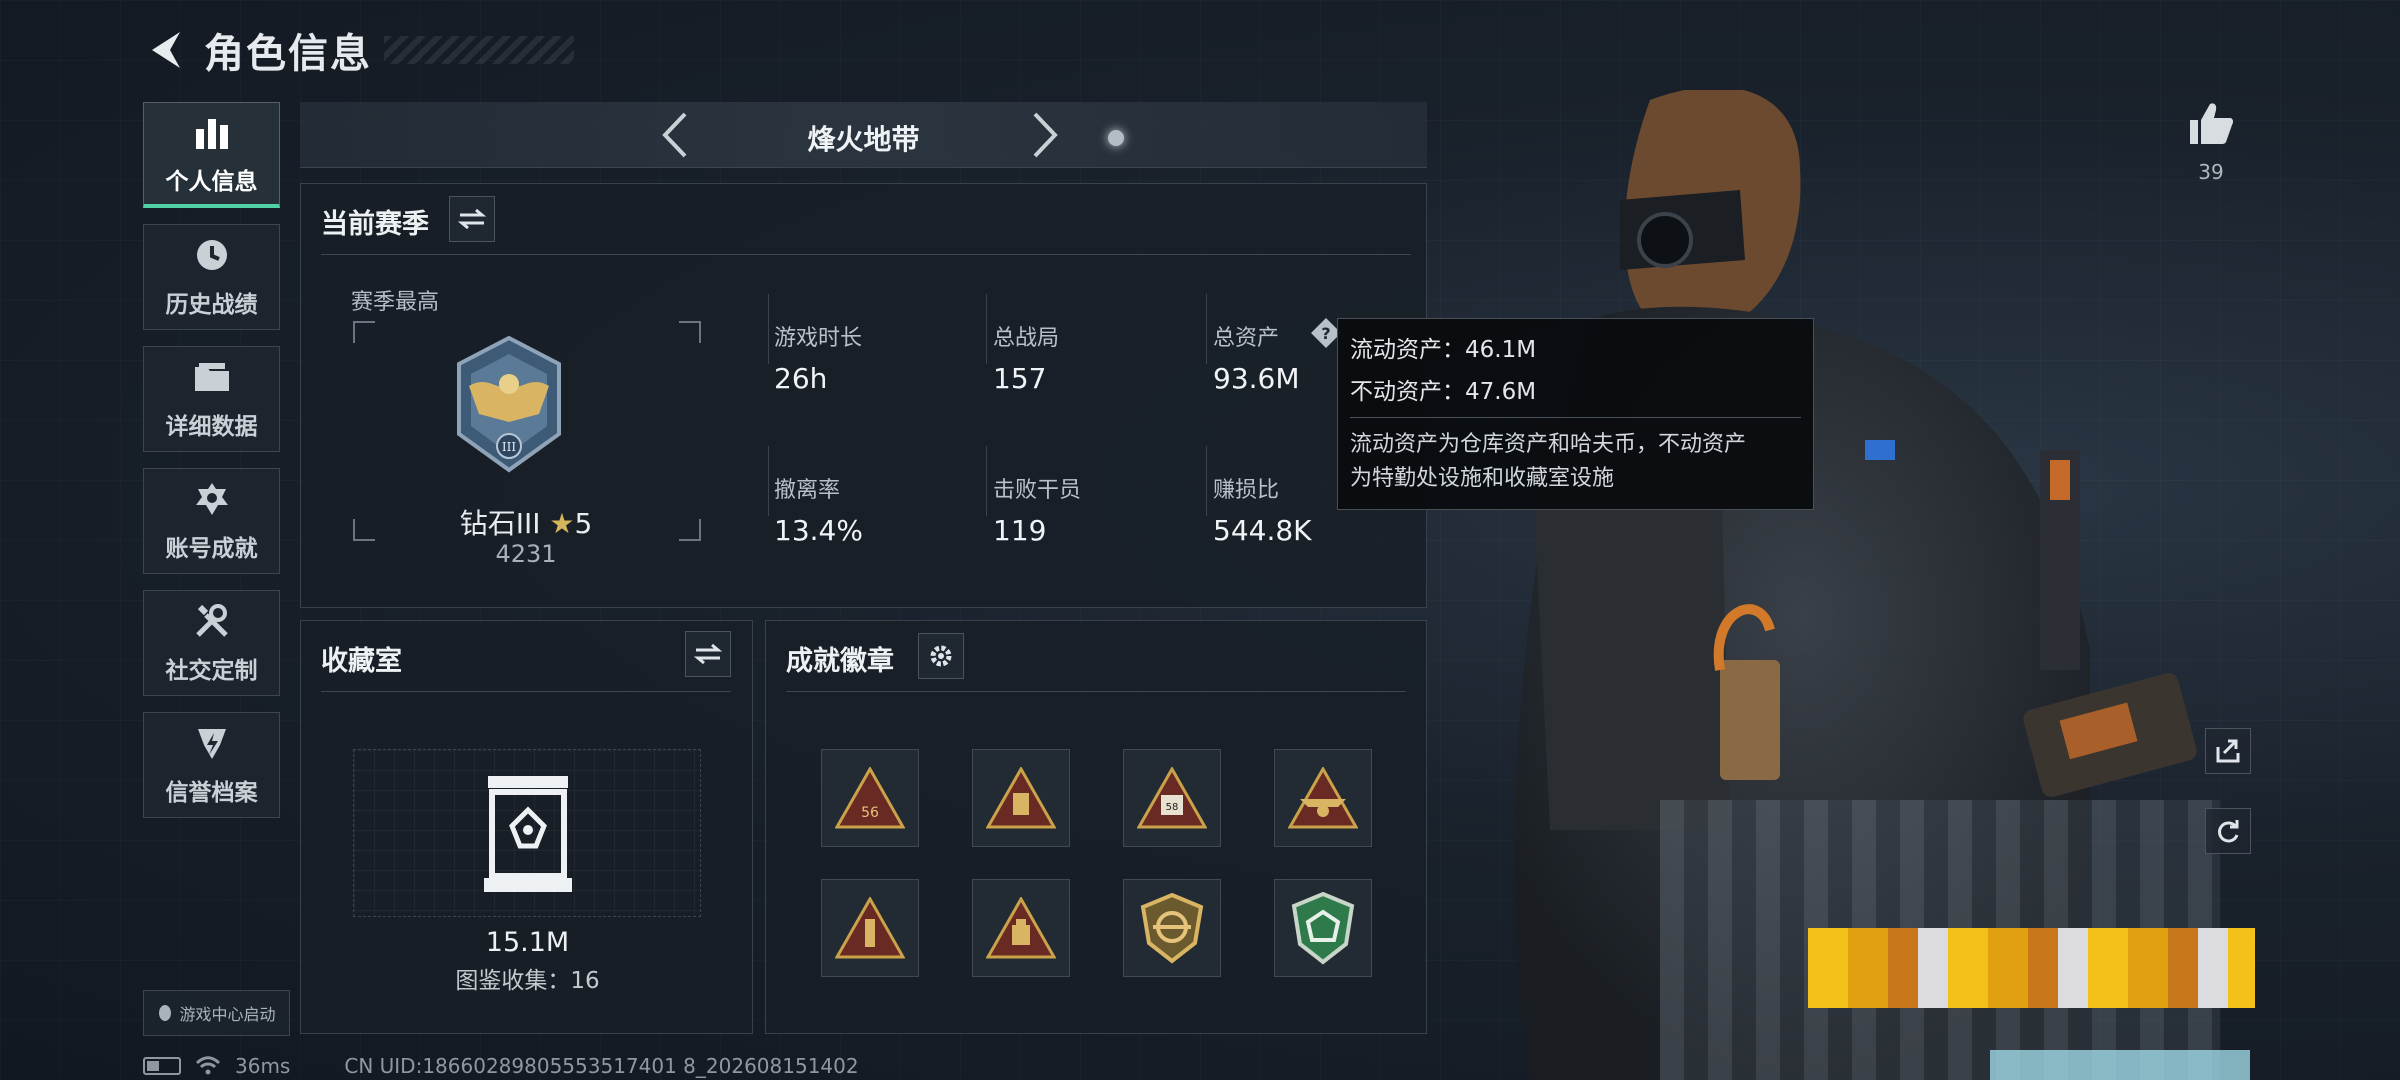  Describe the element at coordinates (211, 765) in the screenshot. I see `sidebar-item-credit-record: 信誉档案` at that location.